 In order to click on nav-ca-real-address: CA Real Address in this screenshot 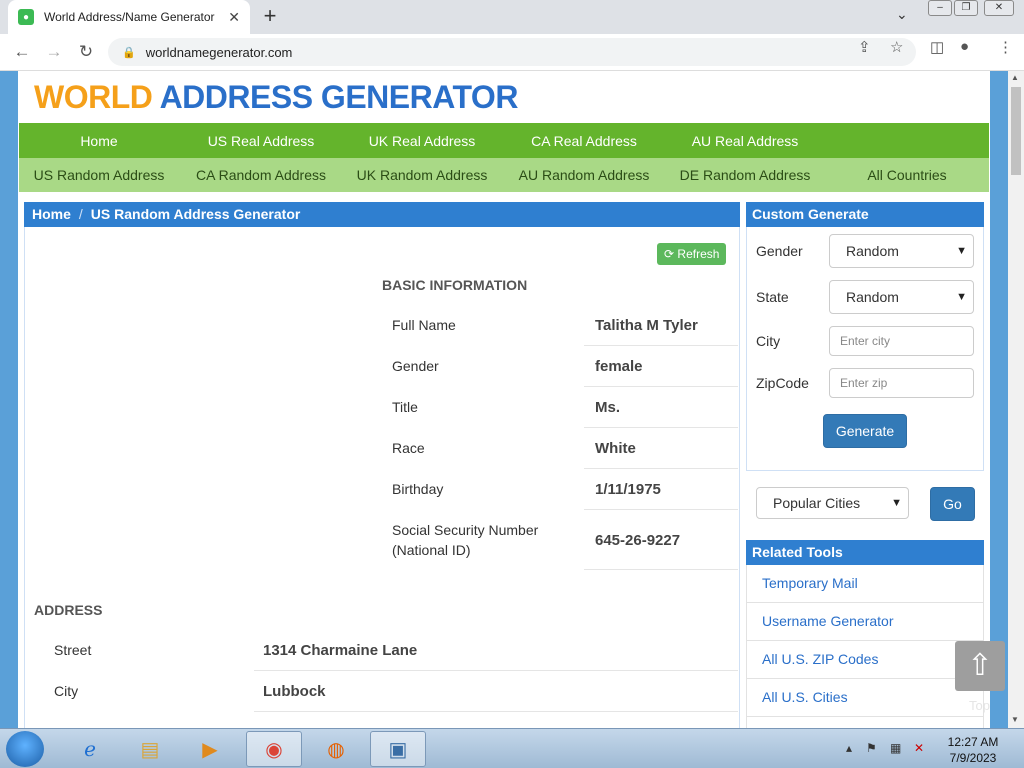, I will do `click(584, 141)`.